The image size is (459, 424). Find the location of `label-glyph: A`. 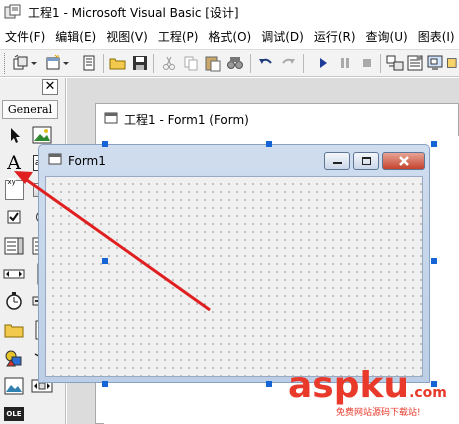

label-glyph: A is located at coordinates (14, 163).